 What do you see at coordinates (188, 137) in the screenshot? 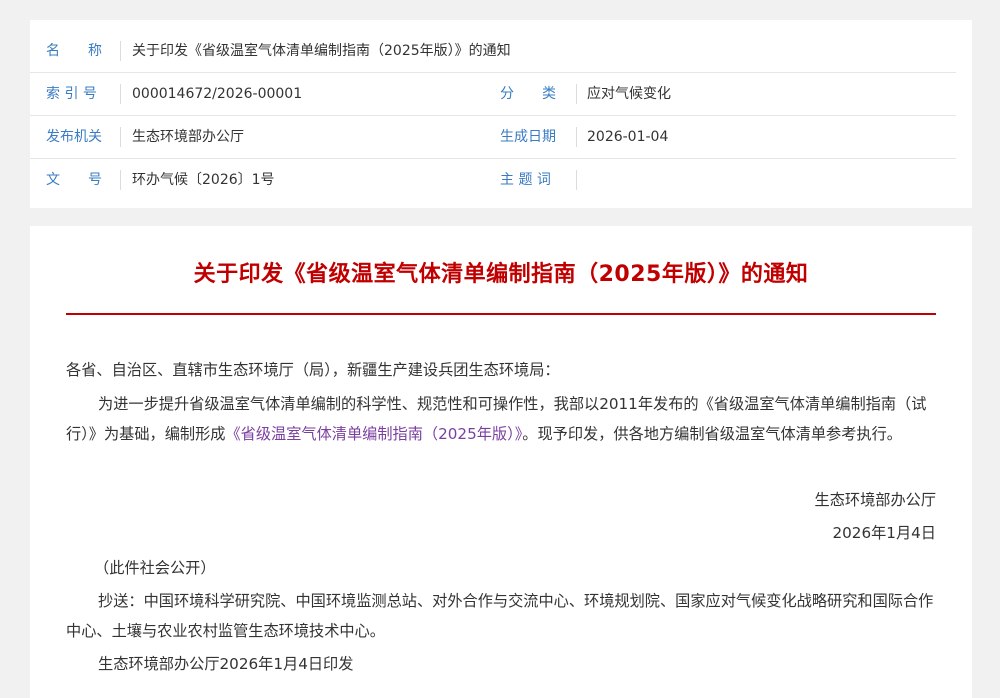
I see `issuer-value: 生态环境部办公厅` at bounding box center [188, 137].